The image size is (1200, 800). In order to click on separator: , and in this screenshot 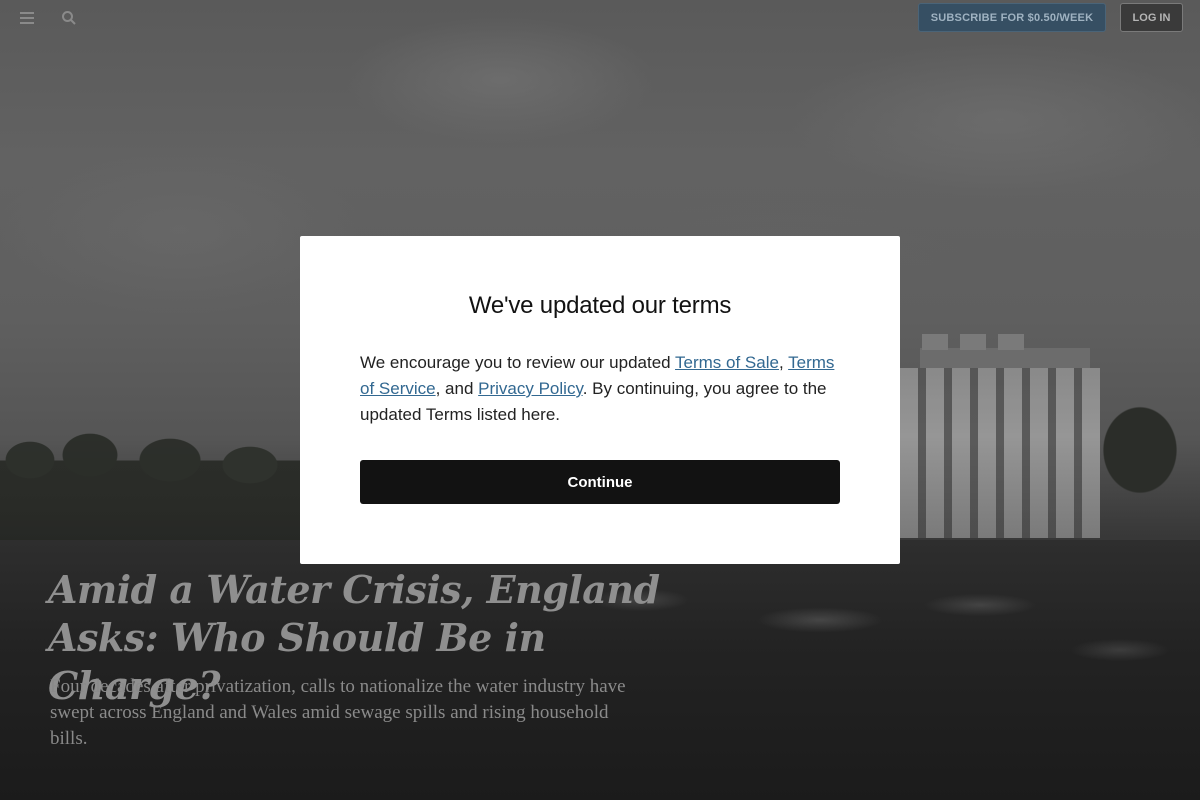, I will do `click(457, 388)`.